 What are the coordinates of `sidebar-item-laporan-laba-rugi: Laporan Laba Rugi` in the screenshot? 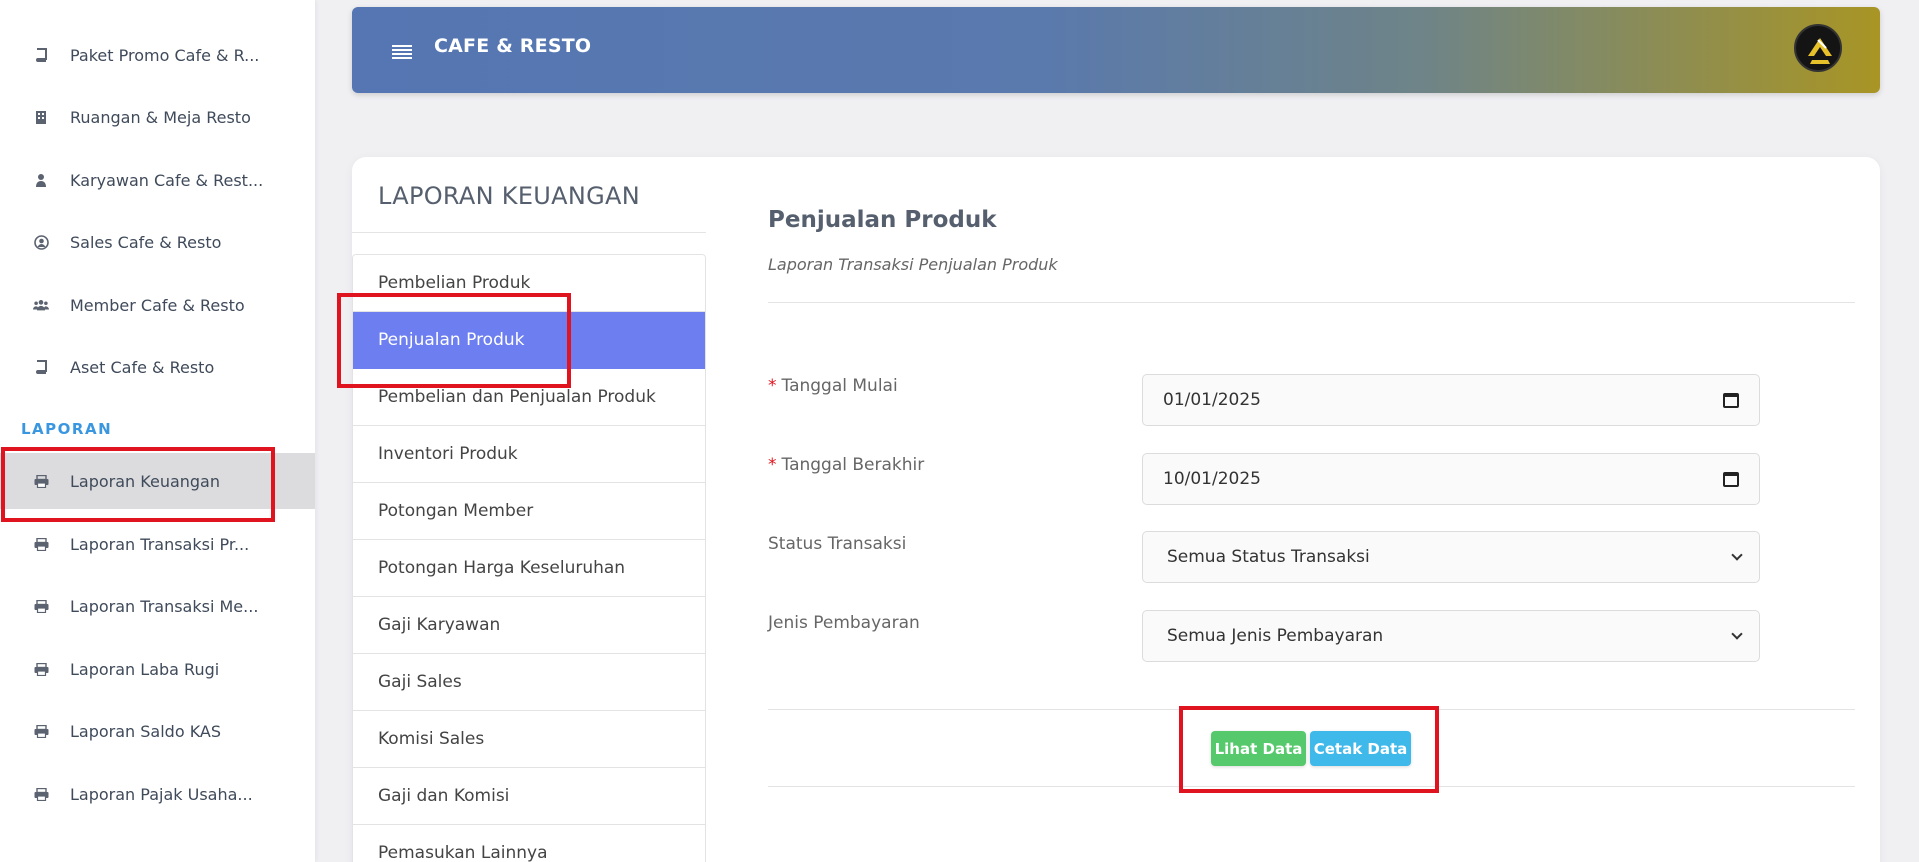 It's located at (157, 669).